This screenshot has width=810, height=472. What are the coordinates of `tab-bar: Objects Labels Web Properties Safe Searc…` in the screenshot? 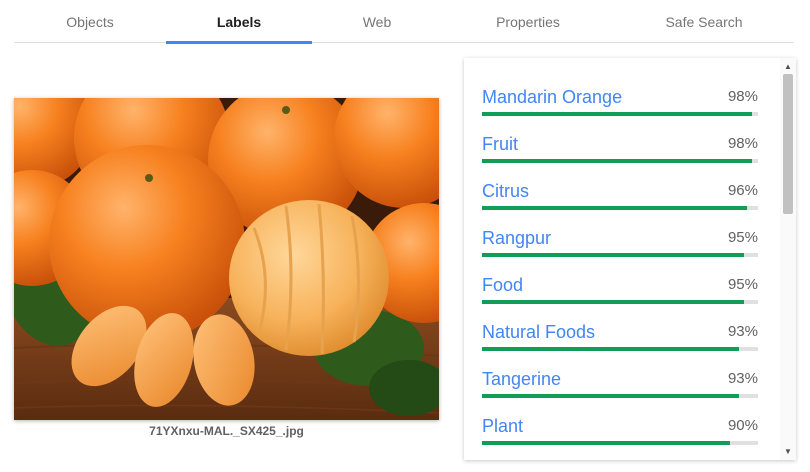 It's located at (404, 22).